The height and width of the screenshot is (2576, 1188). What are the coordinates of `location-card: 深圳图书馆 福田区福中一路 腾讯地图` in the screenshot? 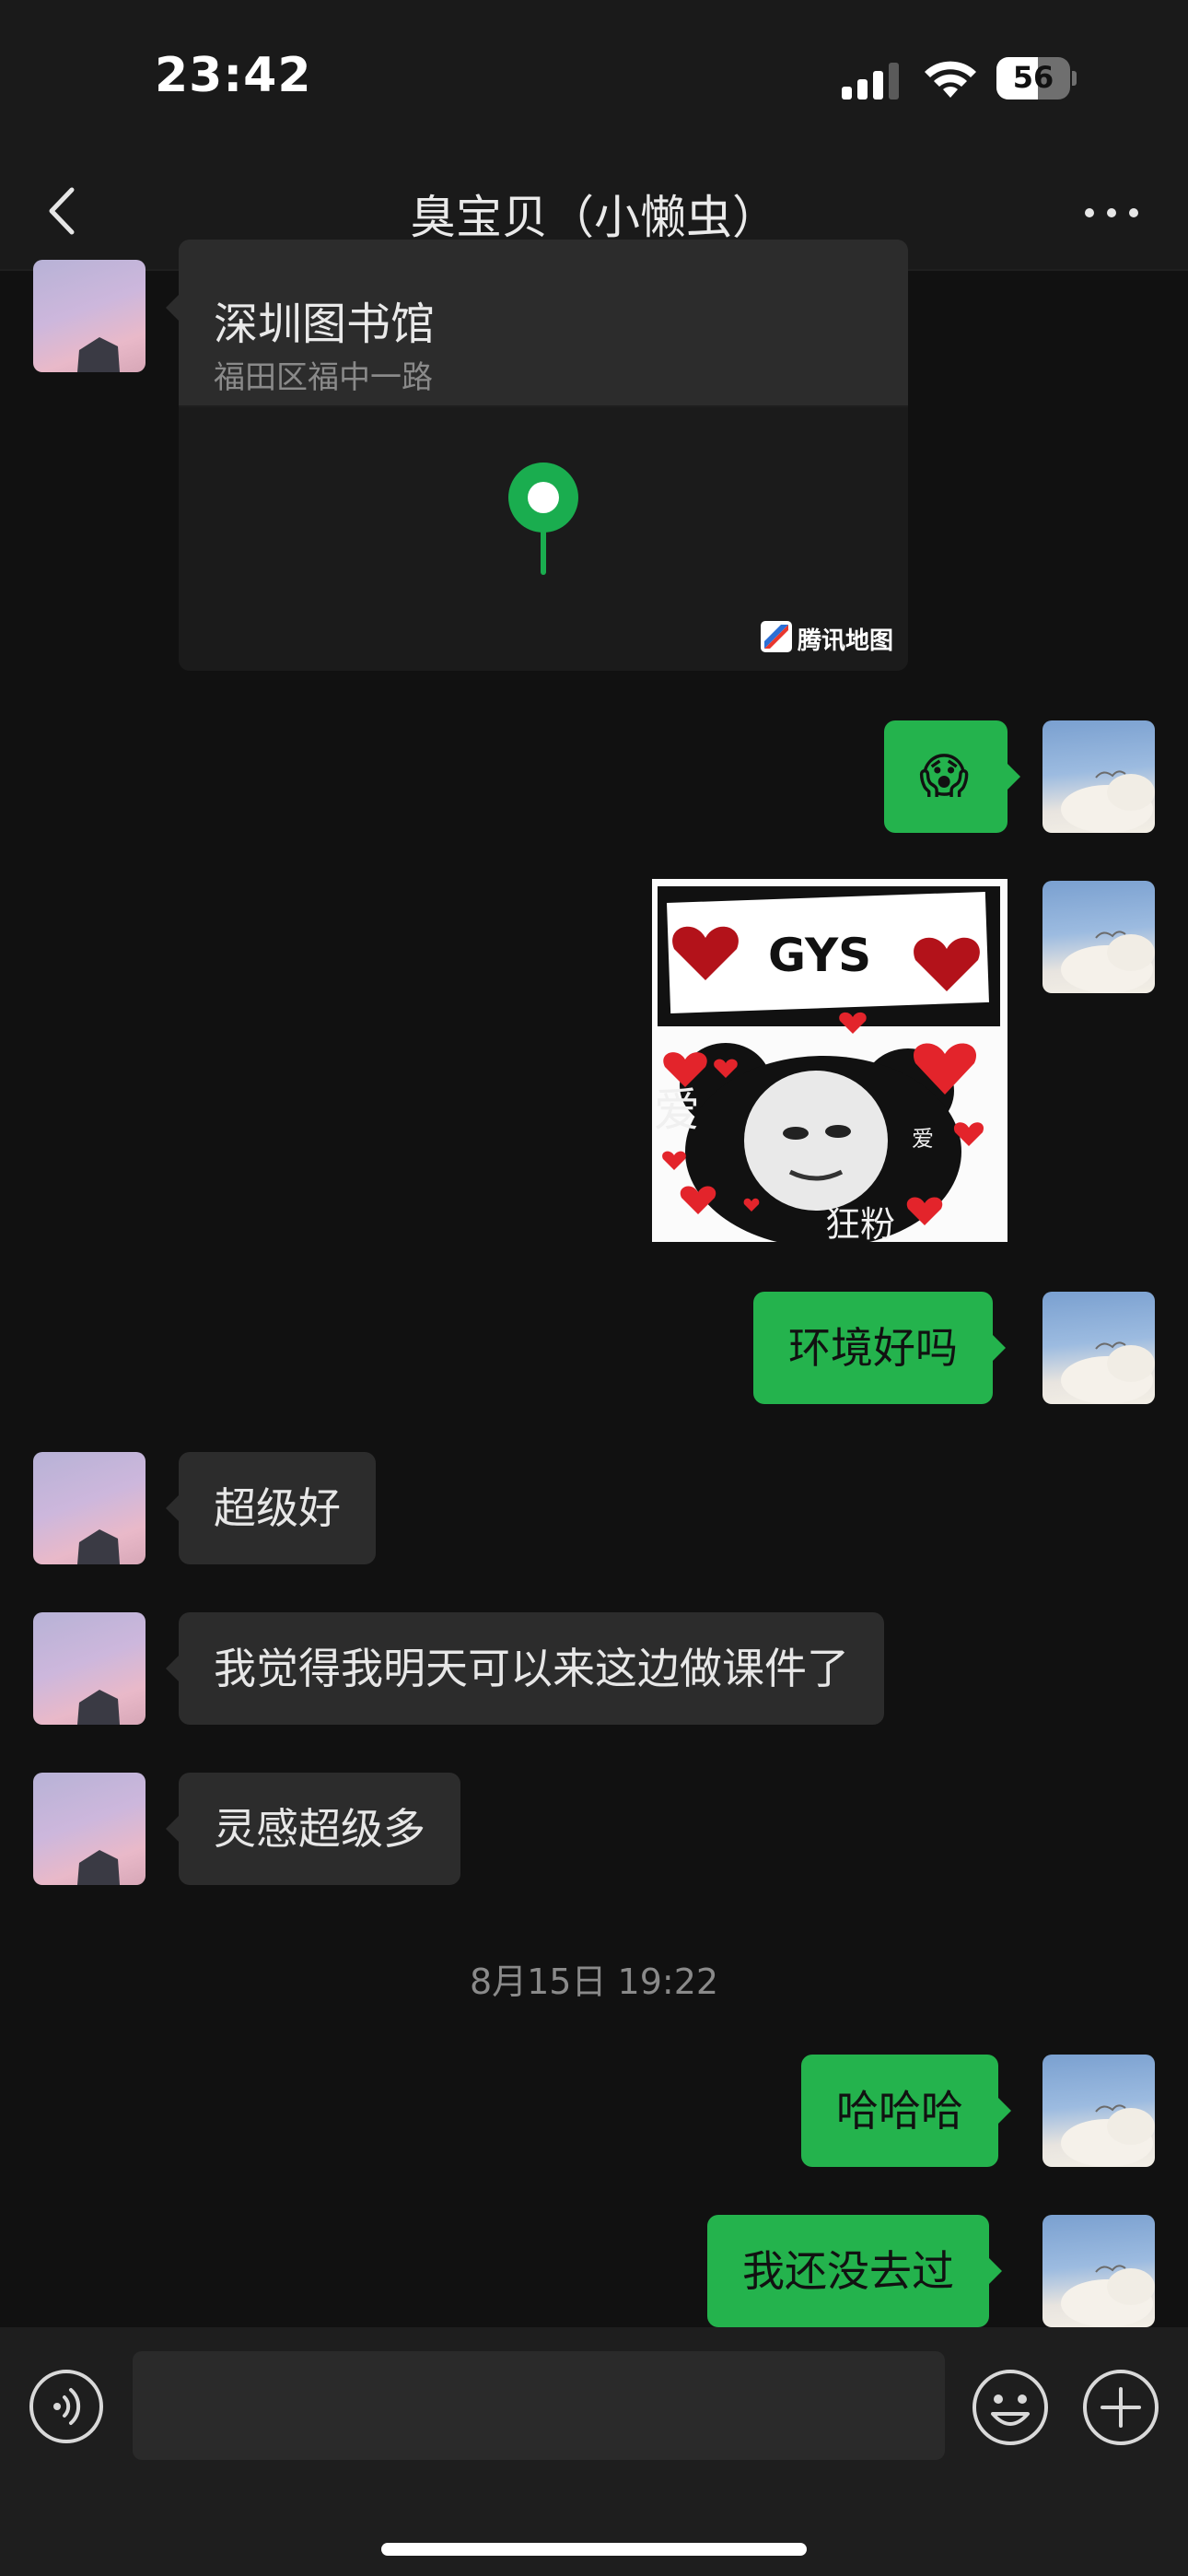 It's located at (543, 455).